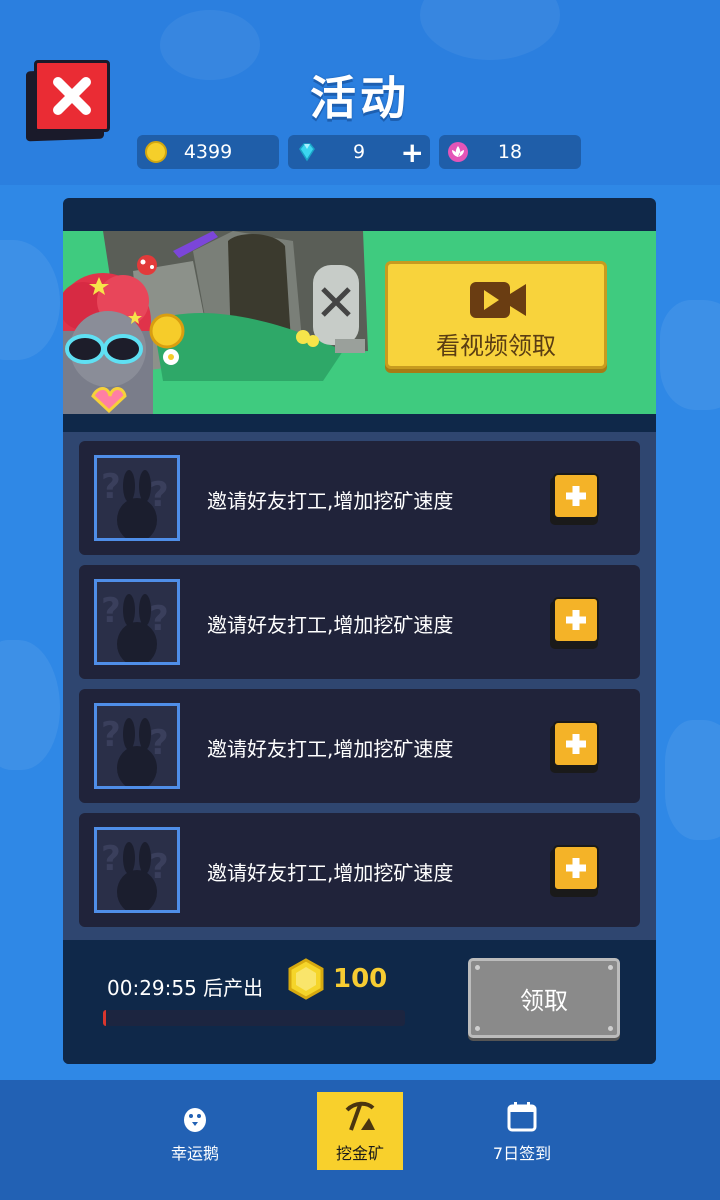 This screenshot has width=720, height=1200. I want to click on diamond-value: 9, so click(359, 152).